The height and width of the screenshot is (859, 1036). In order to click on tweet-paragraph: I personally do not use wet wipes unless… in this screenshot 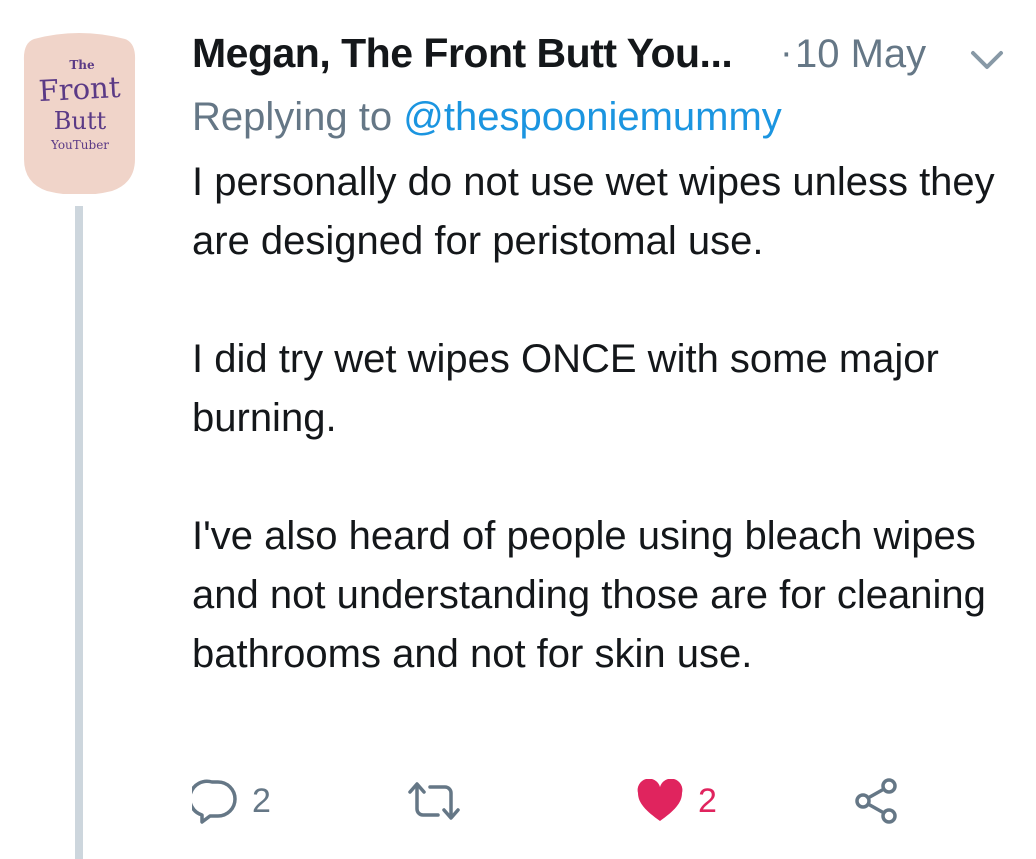, I will do `click(593, 211)`.